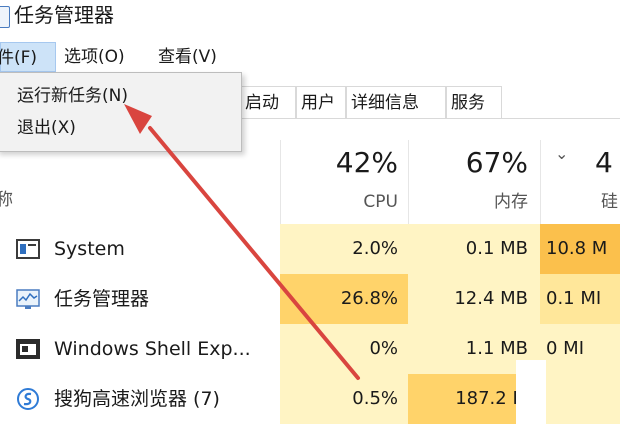 Image resolution: width=620 pixels, height=433 pixels. Describe the element at coordinates (28, 349) in the screenshot. I see `shell-window-icon` at that location.